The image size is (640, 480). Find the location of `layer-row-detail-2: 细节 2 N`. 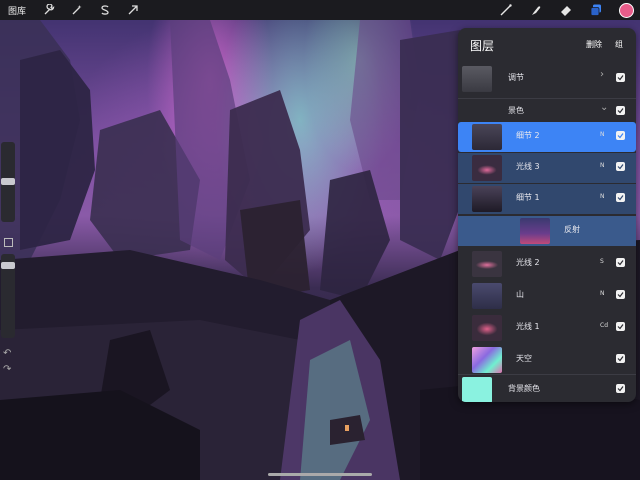

layer-row-detail-2: 细节 2 N is located at coordinates (547, 137).